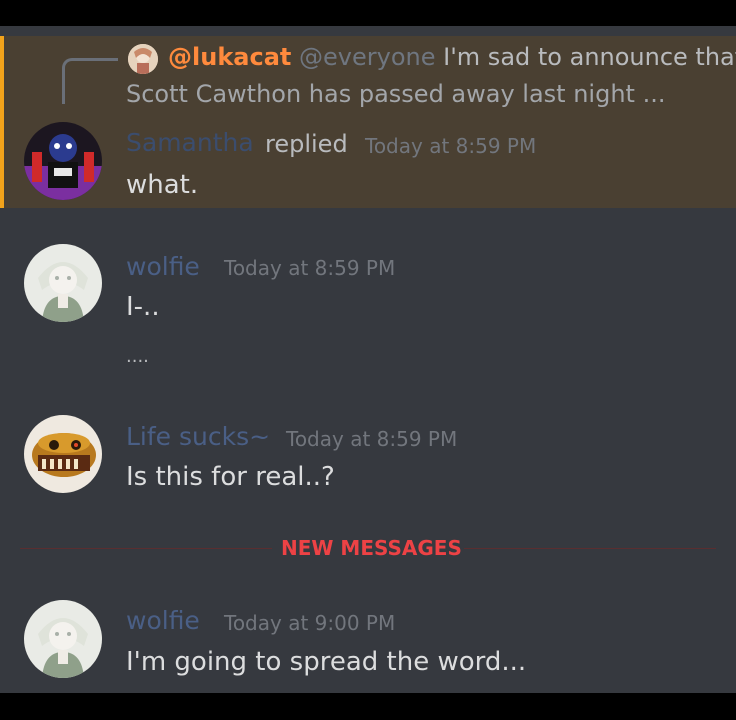 Image resolution: width=736 pixels, height=720 pixels. Describe the element at coordinates (2, 122) in the screenshot. I see `mention-highlight-bar` at that location.